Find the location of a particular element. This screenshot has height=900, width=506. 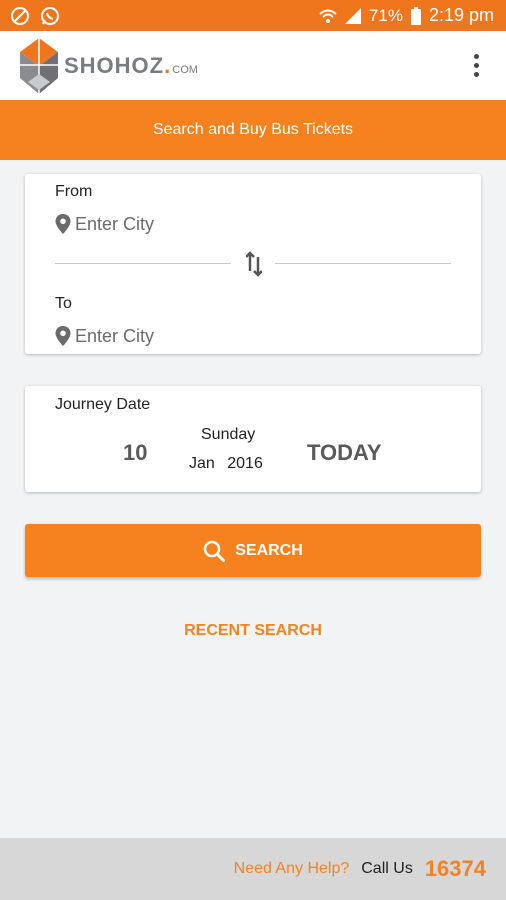

search-button: SEARCH is located at coordinates (253, 550).